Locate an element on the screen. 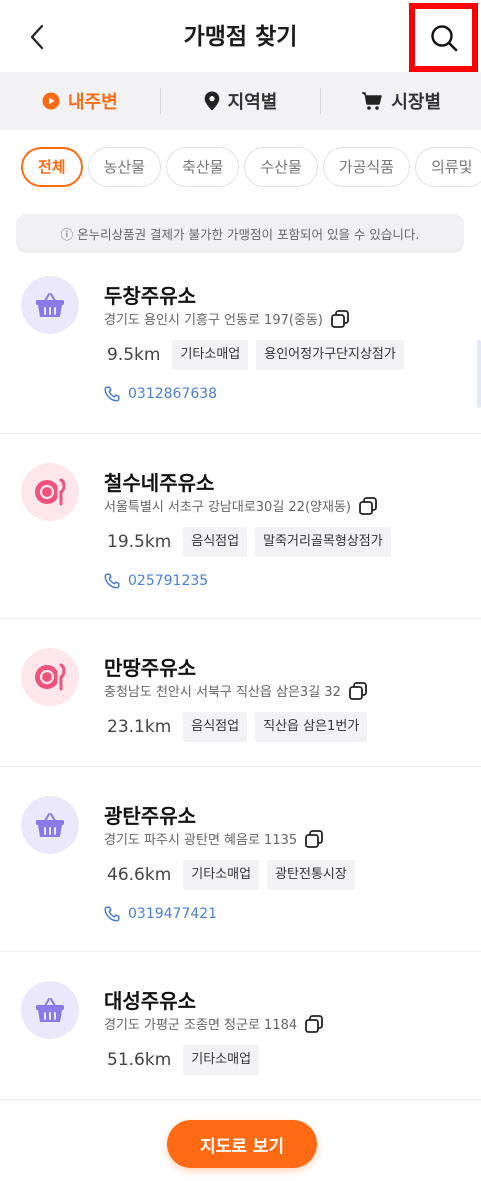 The image size is (481, 1181). store-tag: 광탄전통시장 is located at coordinates (311, 875).